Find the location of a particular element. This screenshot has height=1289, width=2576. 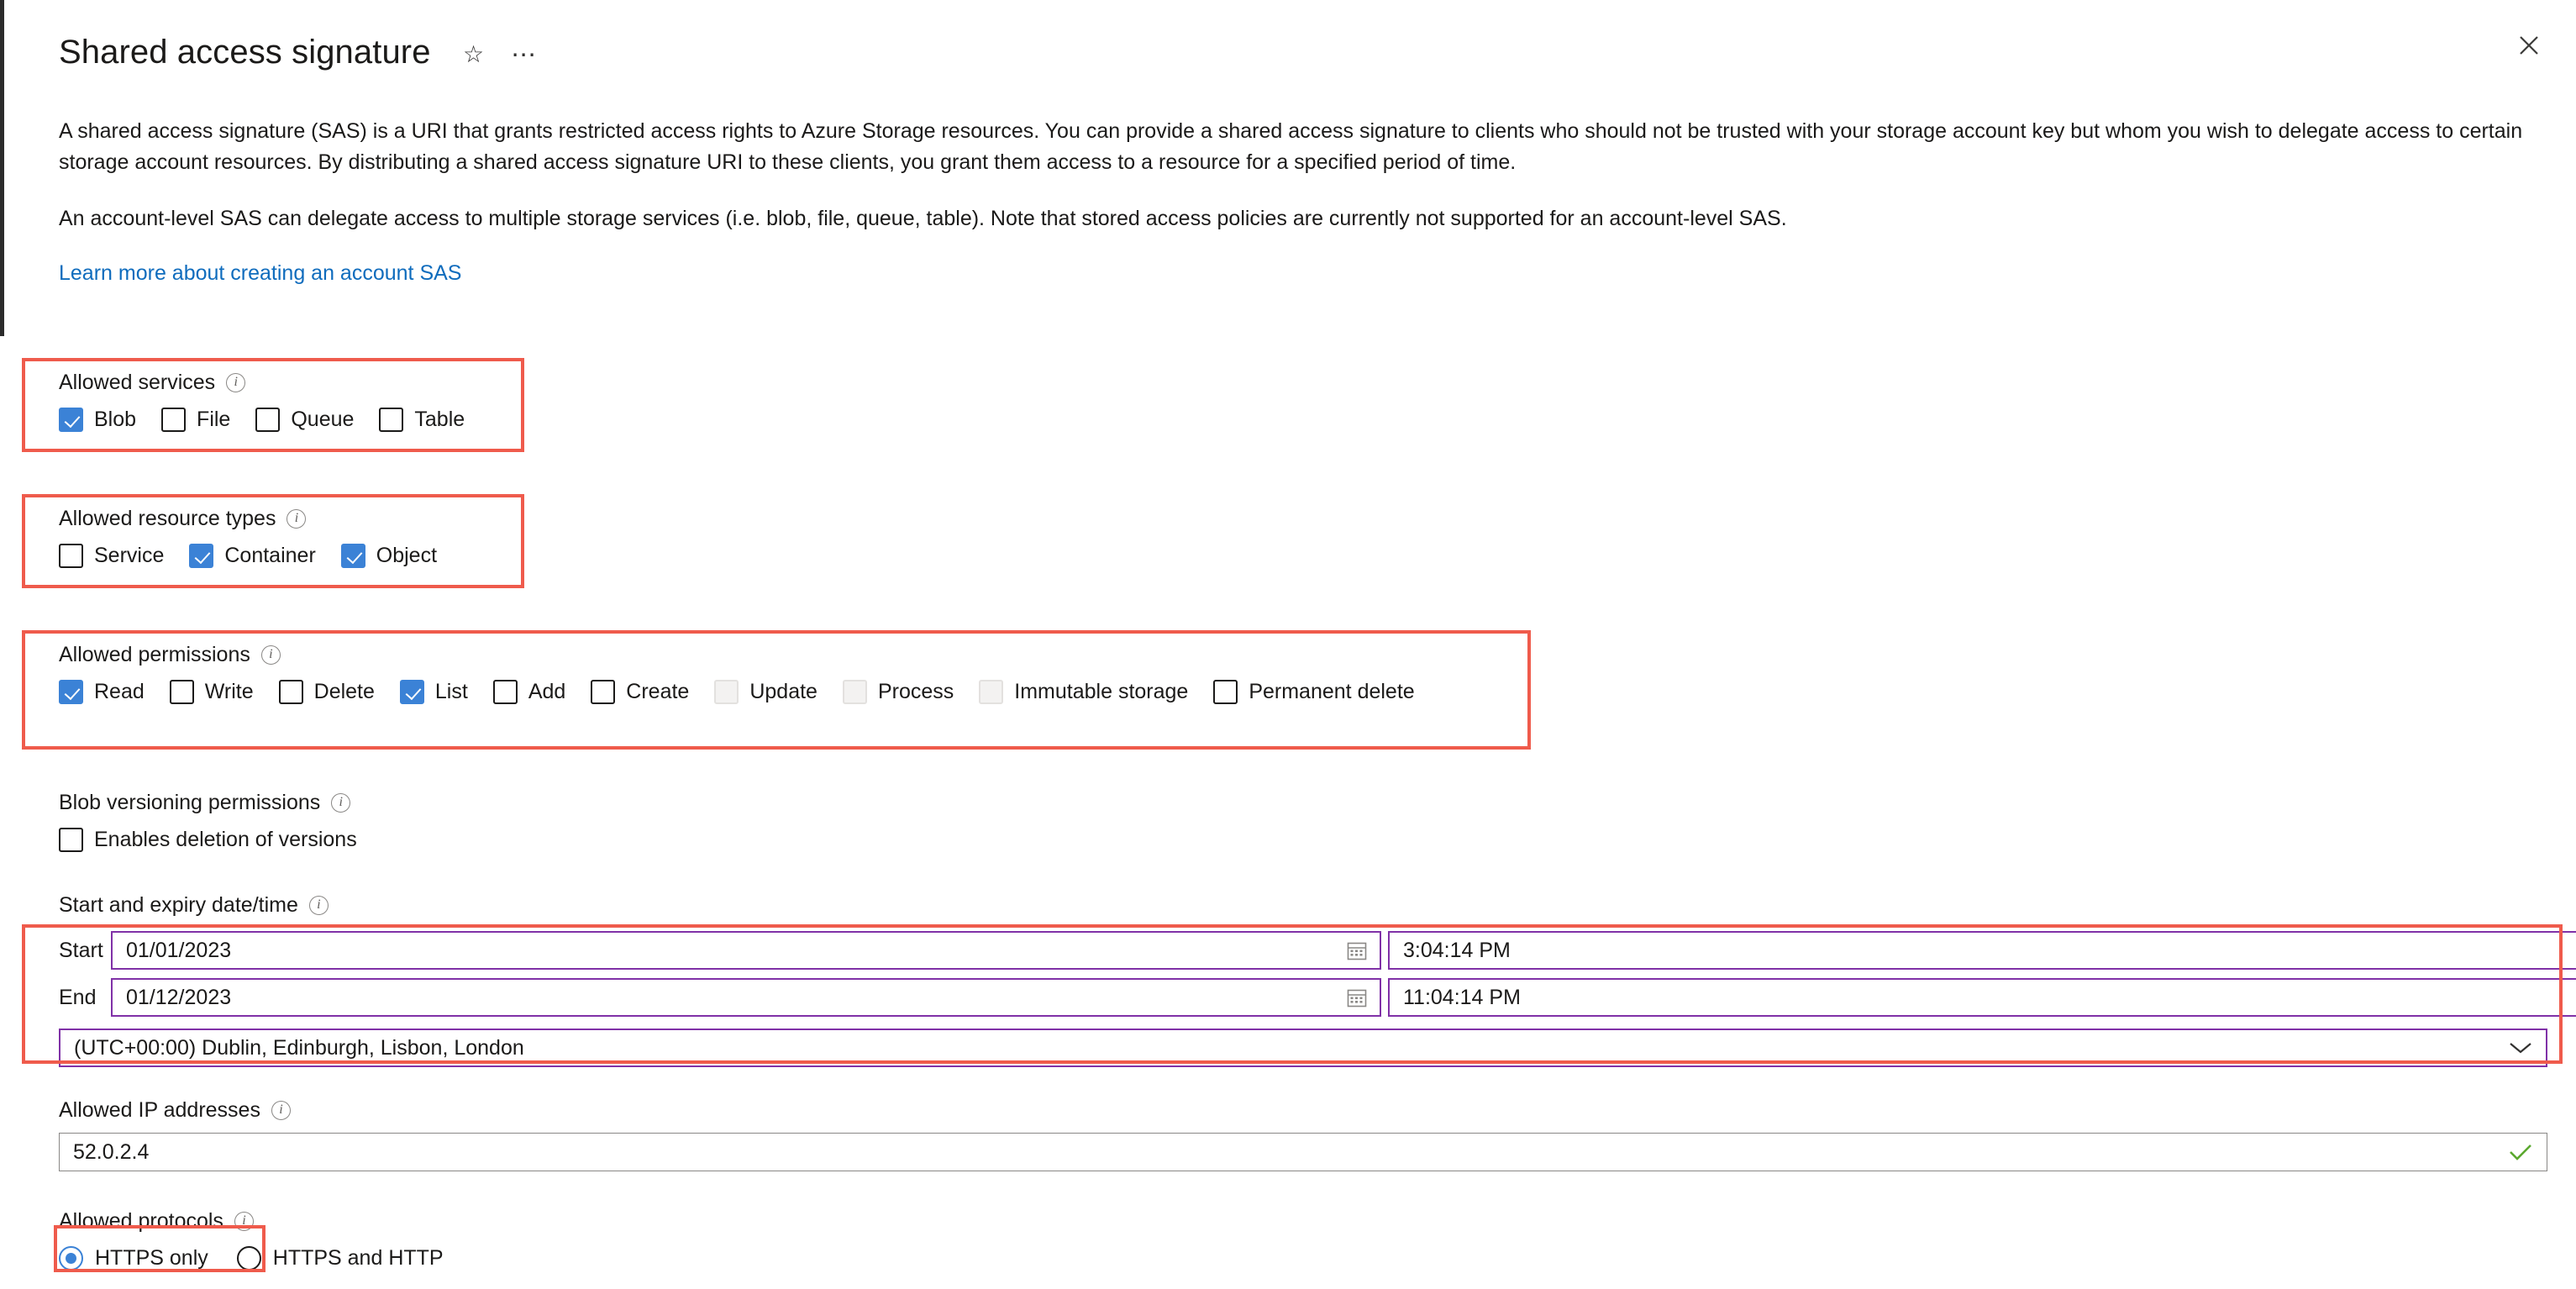

checkbox-label: Delete is located at coordinates (344, 692).